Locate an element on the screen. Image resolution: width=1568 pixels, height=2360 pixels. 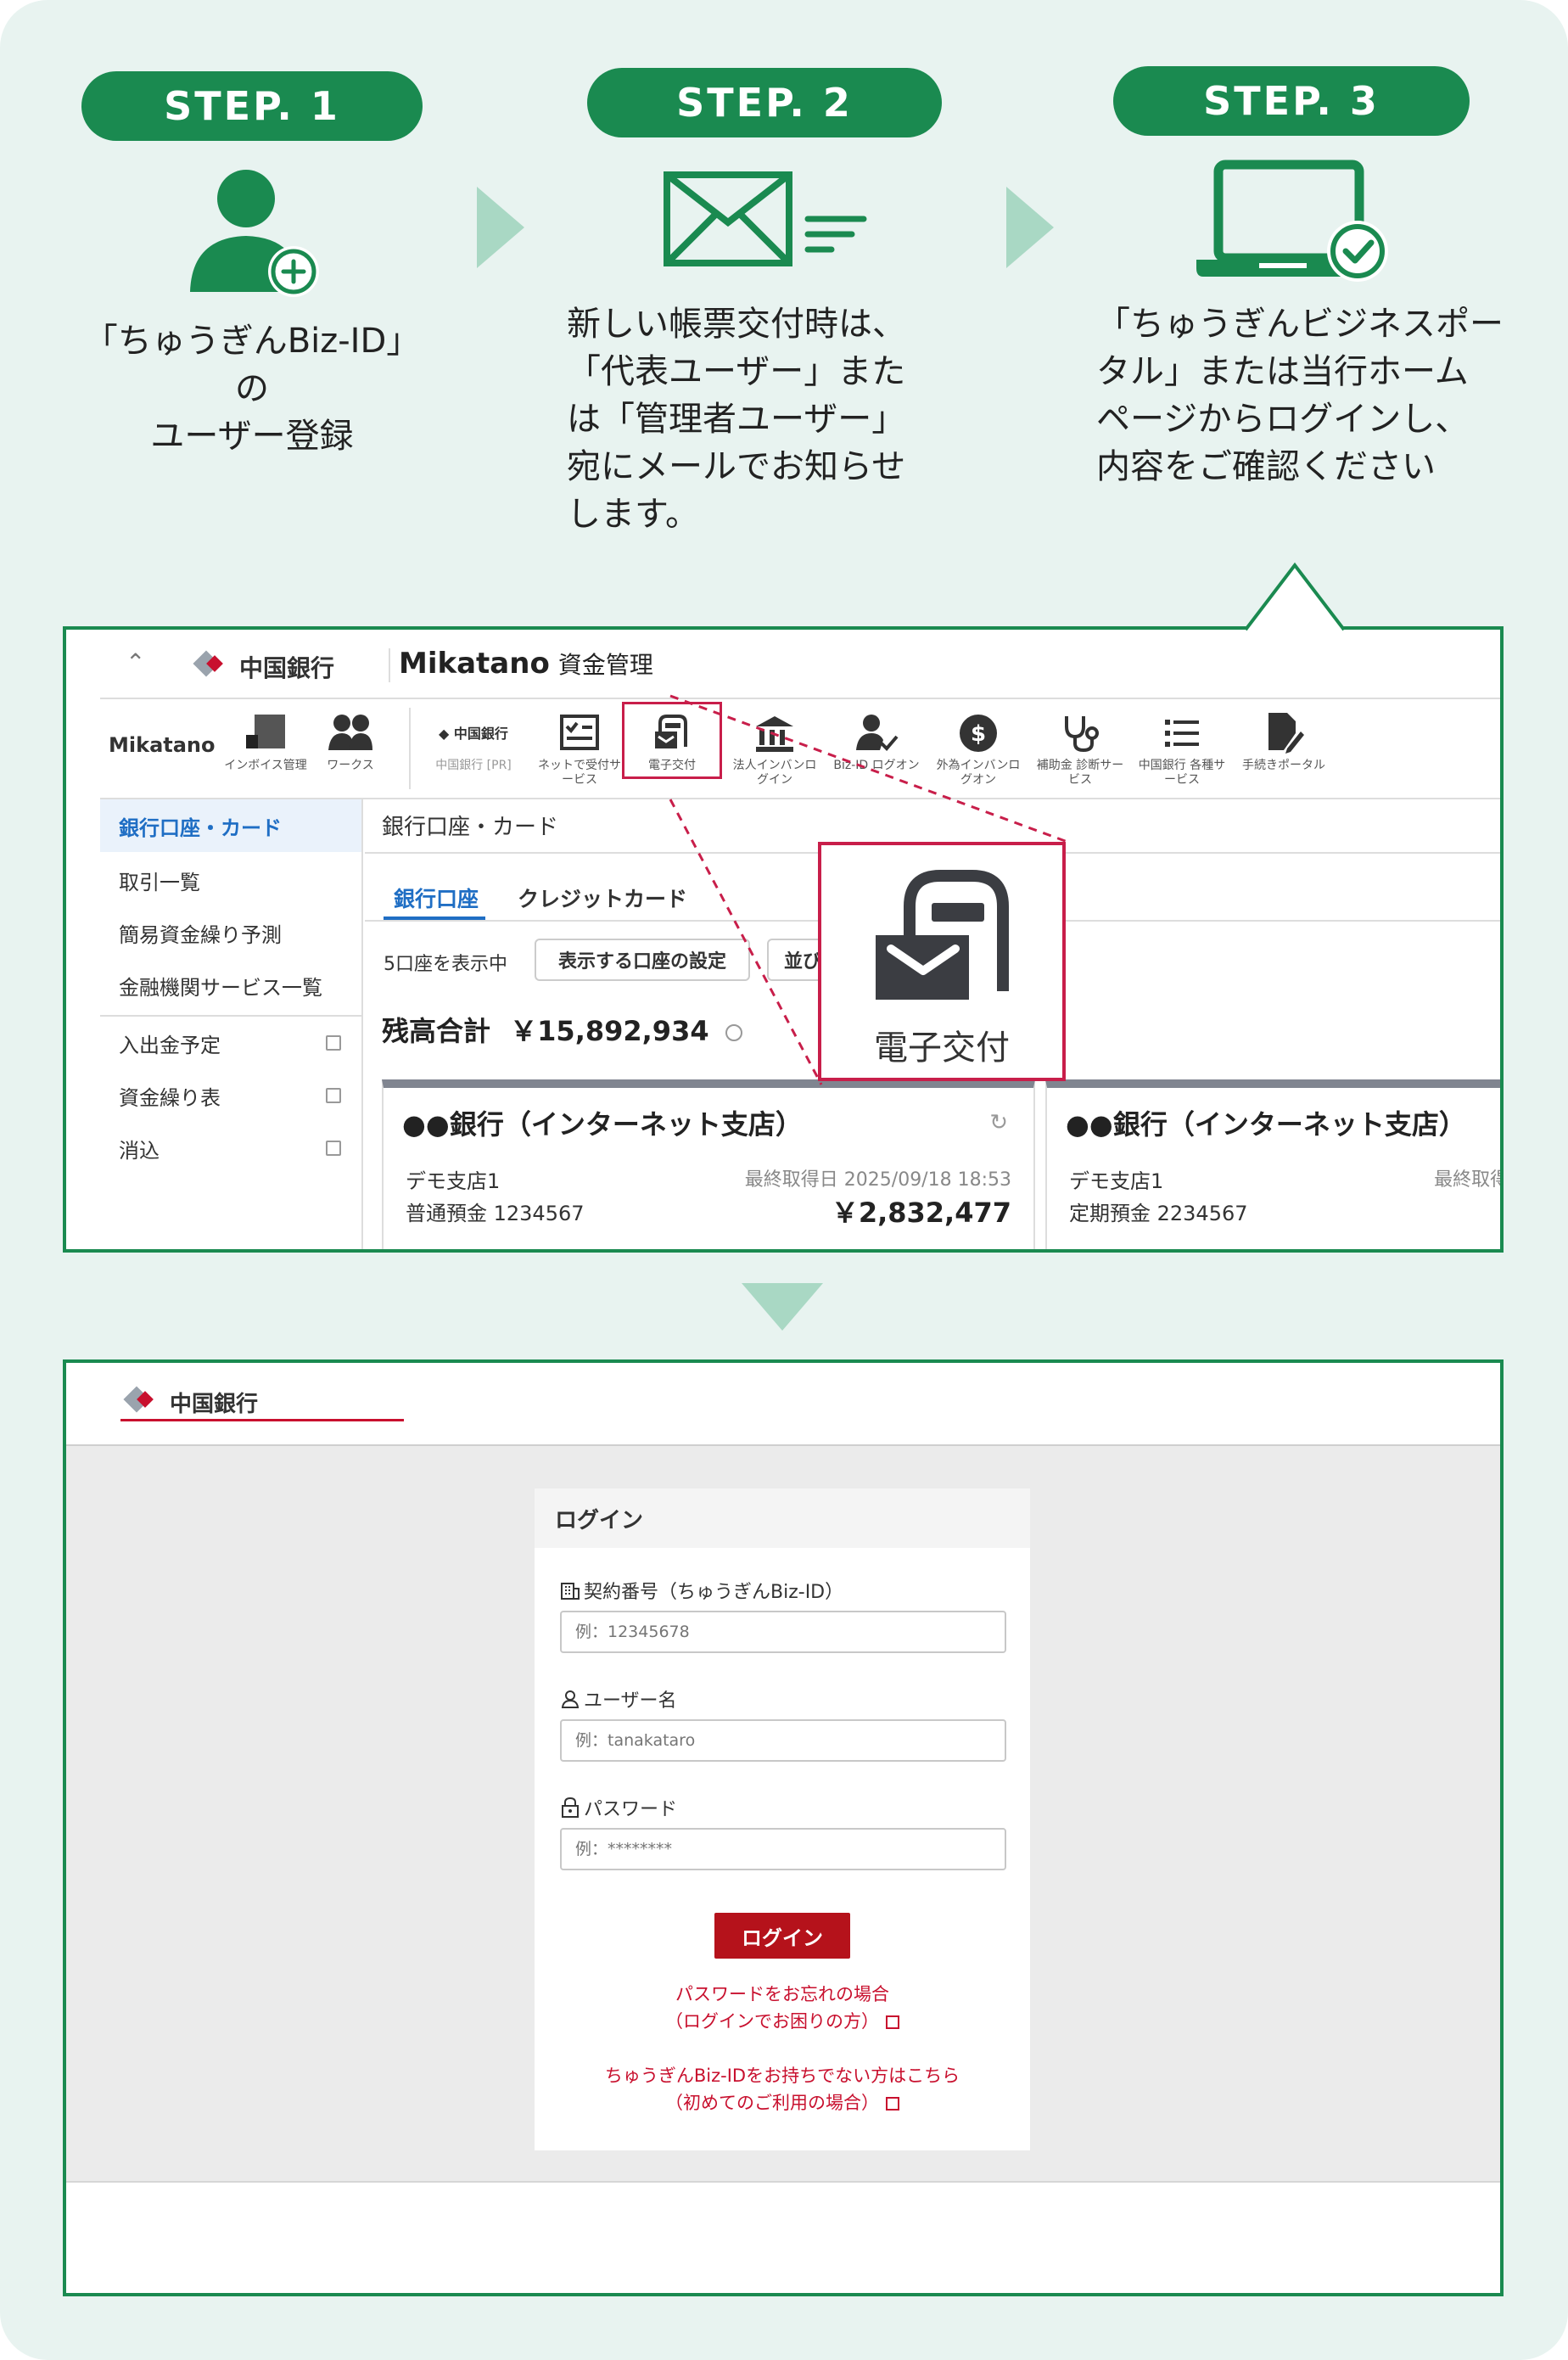
step-2-line: 宛にメールでお知らせ is located at coordinates (736, 466).